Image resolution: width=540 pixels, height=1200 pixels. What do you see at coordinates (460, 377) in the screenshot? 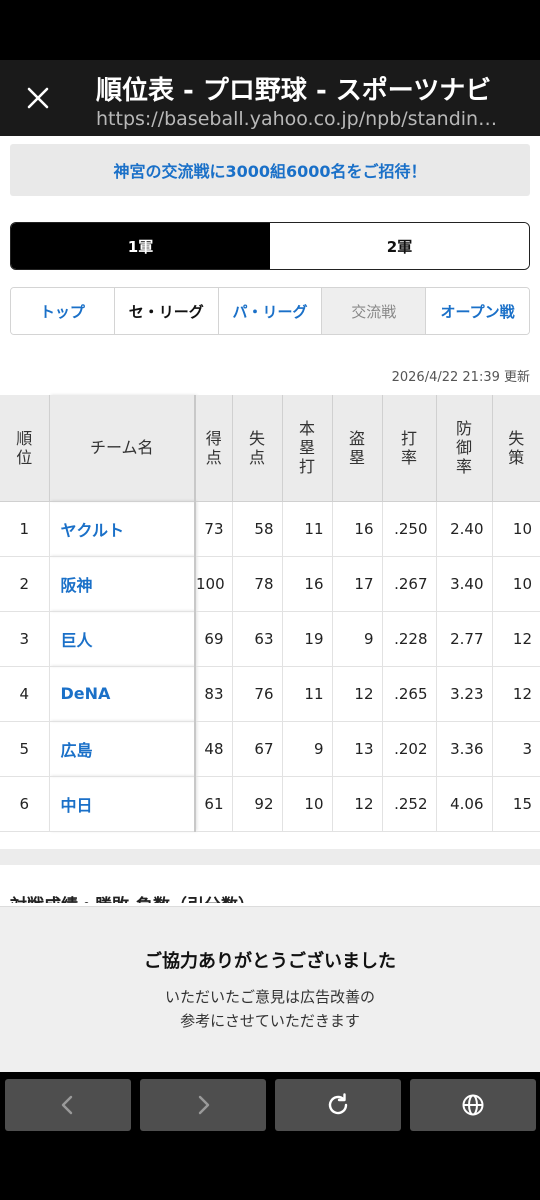
I see `updated-timestamp: 2026/4/22 21:39 更新` at bounding box center [460, 377].